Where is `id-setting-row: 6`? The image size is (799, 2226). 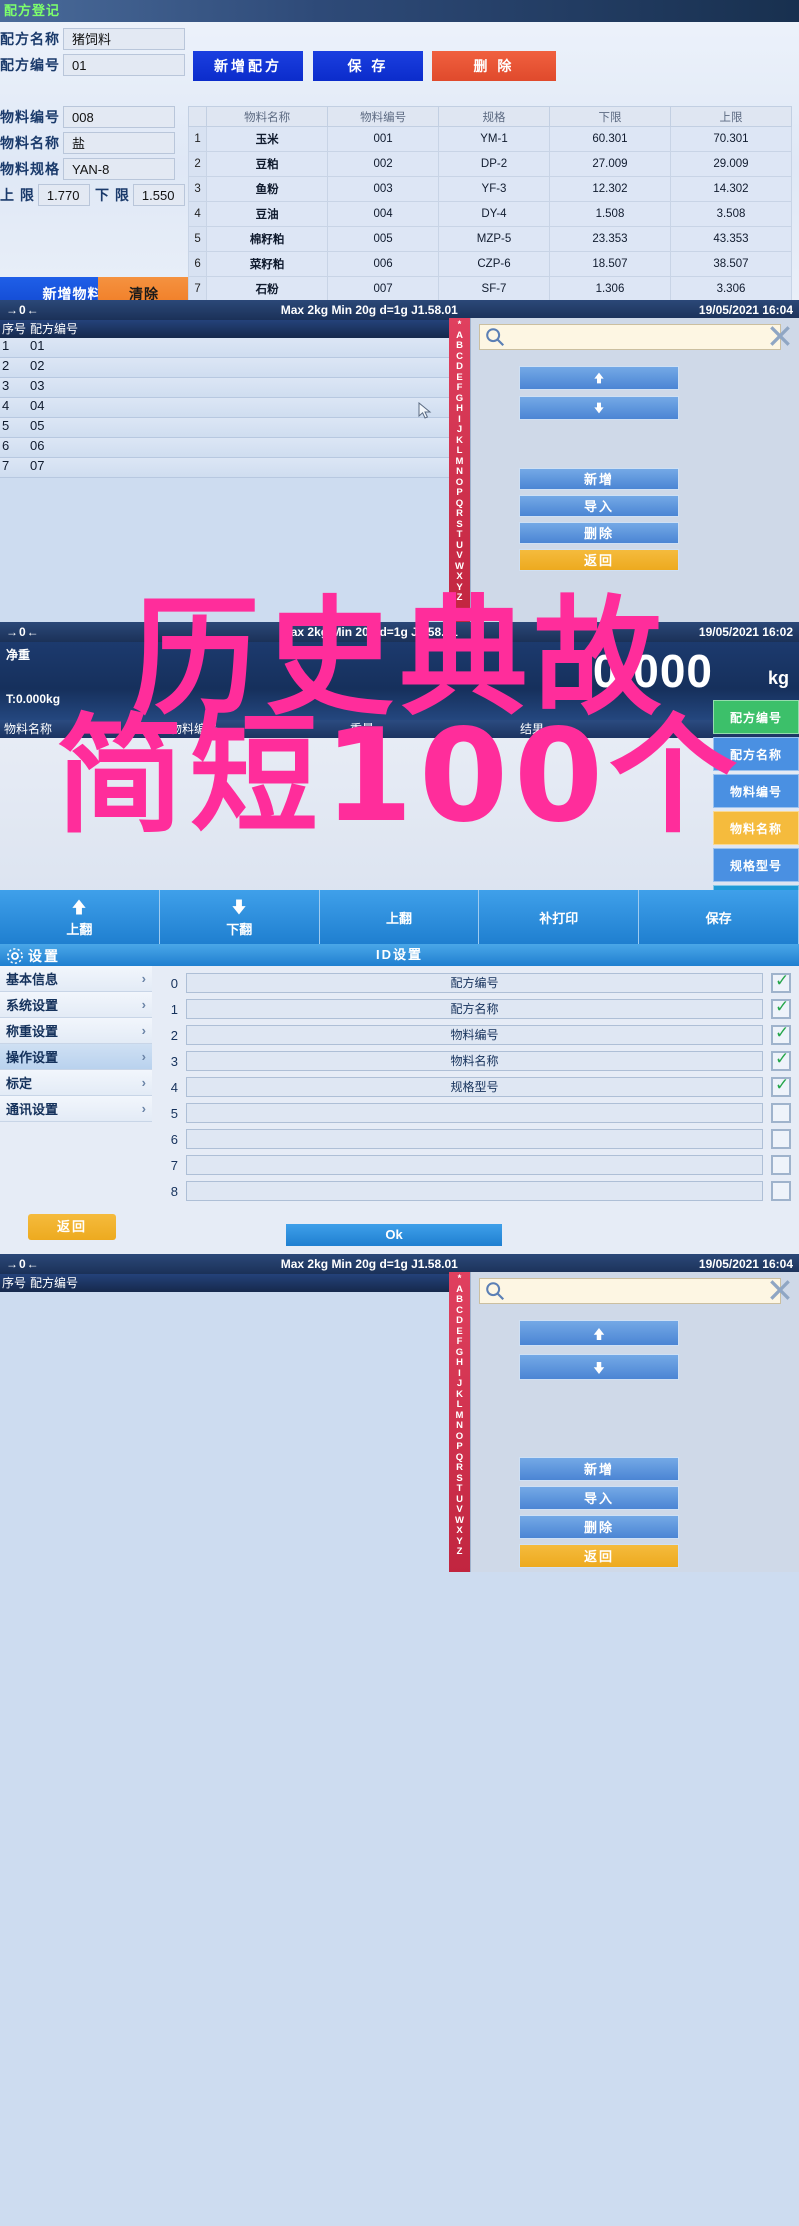
id-setting-row: 6 is located at coordinates (475, 1139).